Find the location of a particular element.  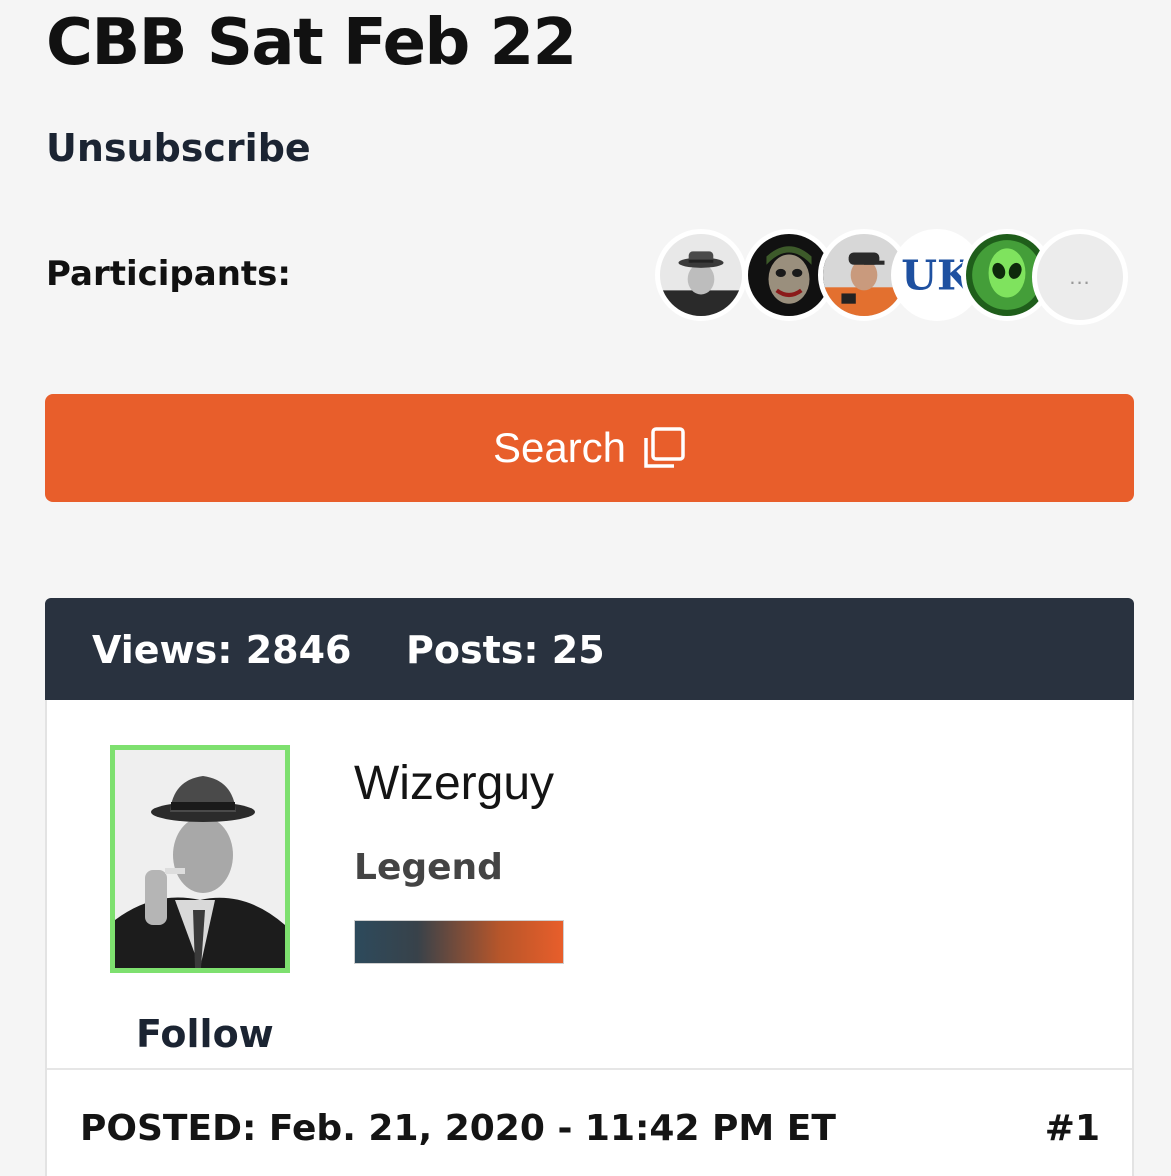

post-author-name: Wizerguy is located at coordinates (454, 783).